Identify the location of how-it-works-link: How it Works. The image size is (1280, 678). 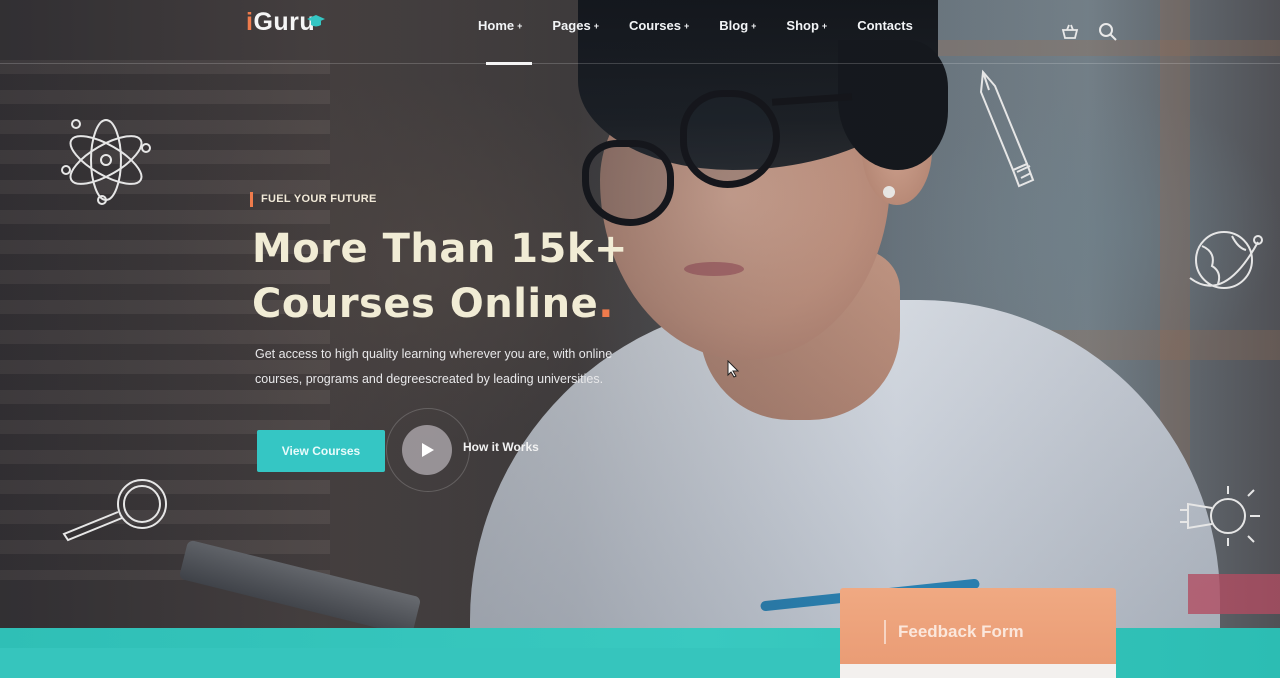
(501, 447).